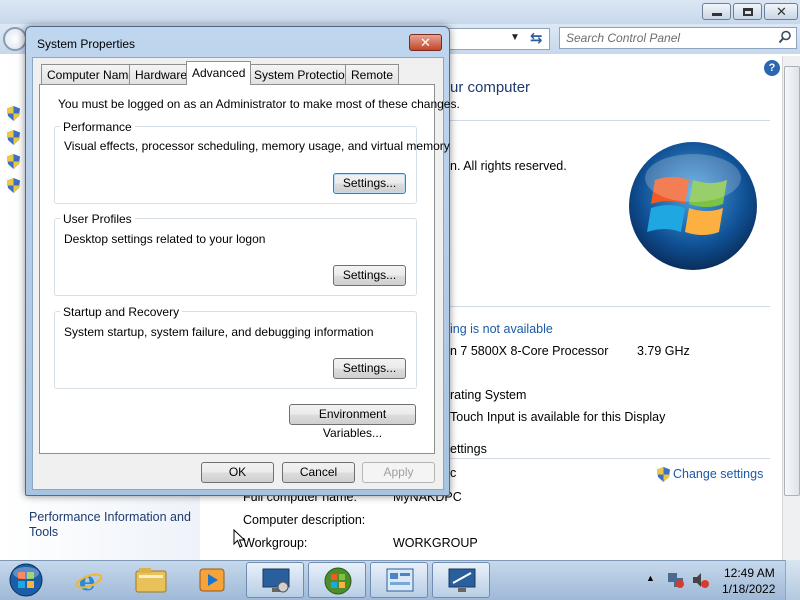  What do you see at coordinates (219, 73) in the screenshot?
I see `tab-advanced: Advanced` at bounding box center [219, 73].